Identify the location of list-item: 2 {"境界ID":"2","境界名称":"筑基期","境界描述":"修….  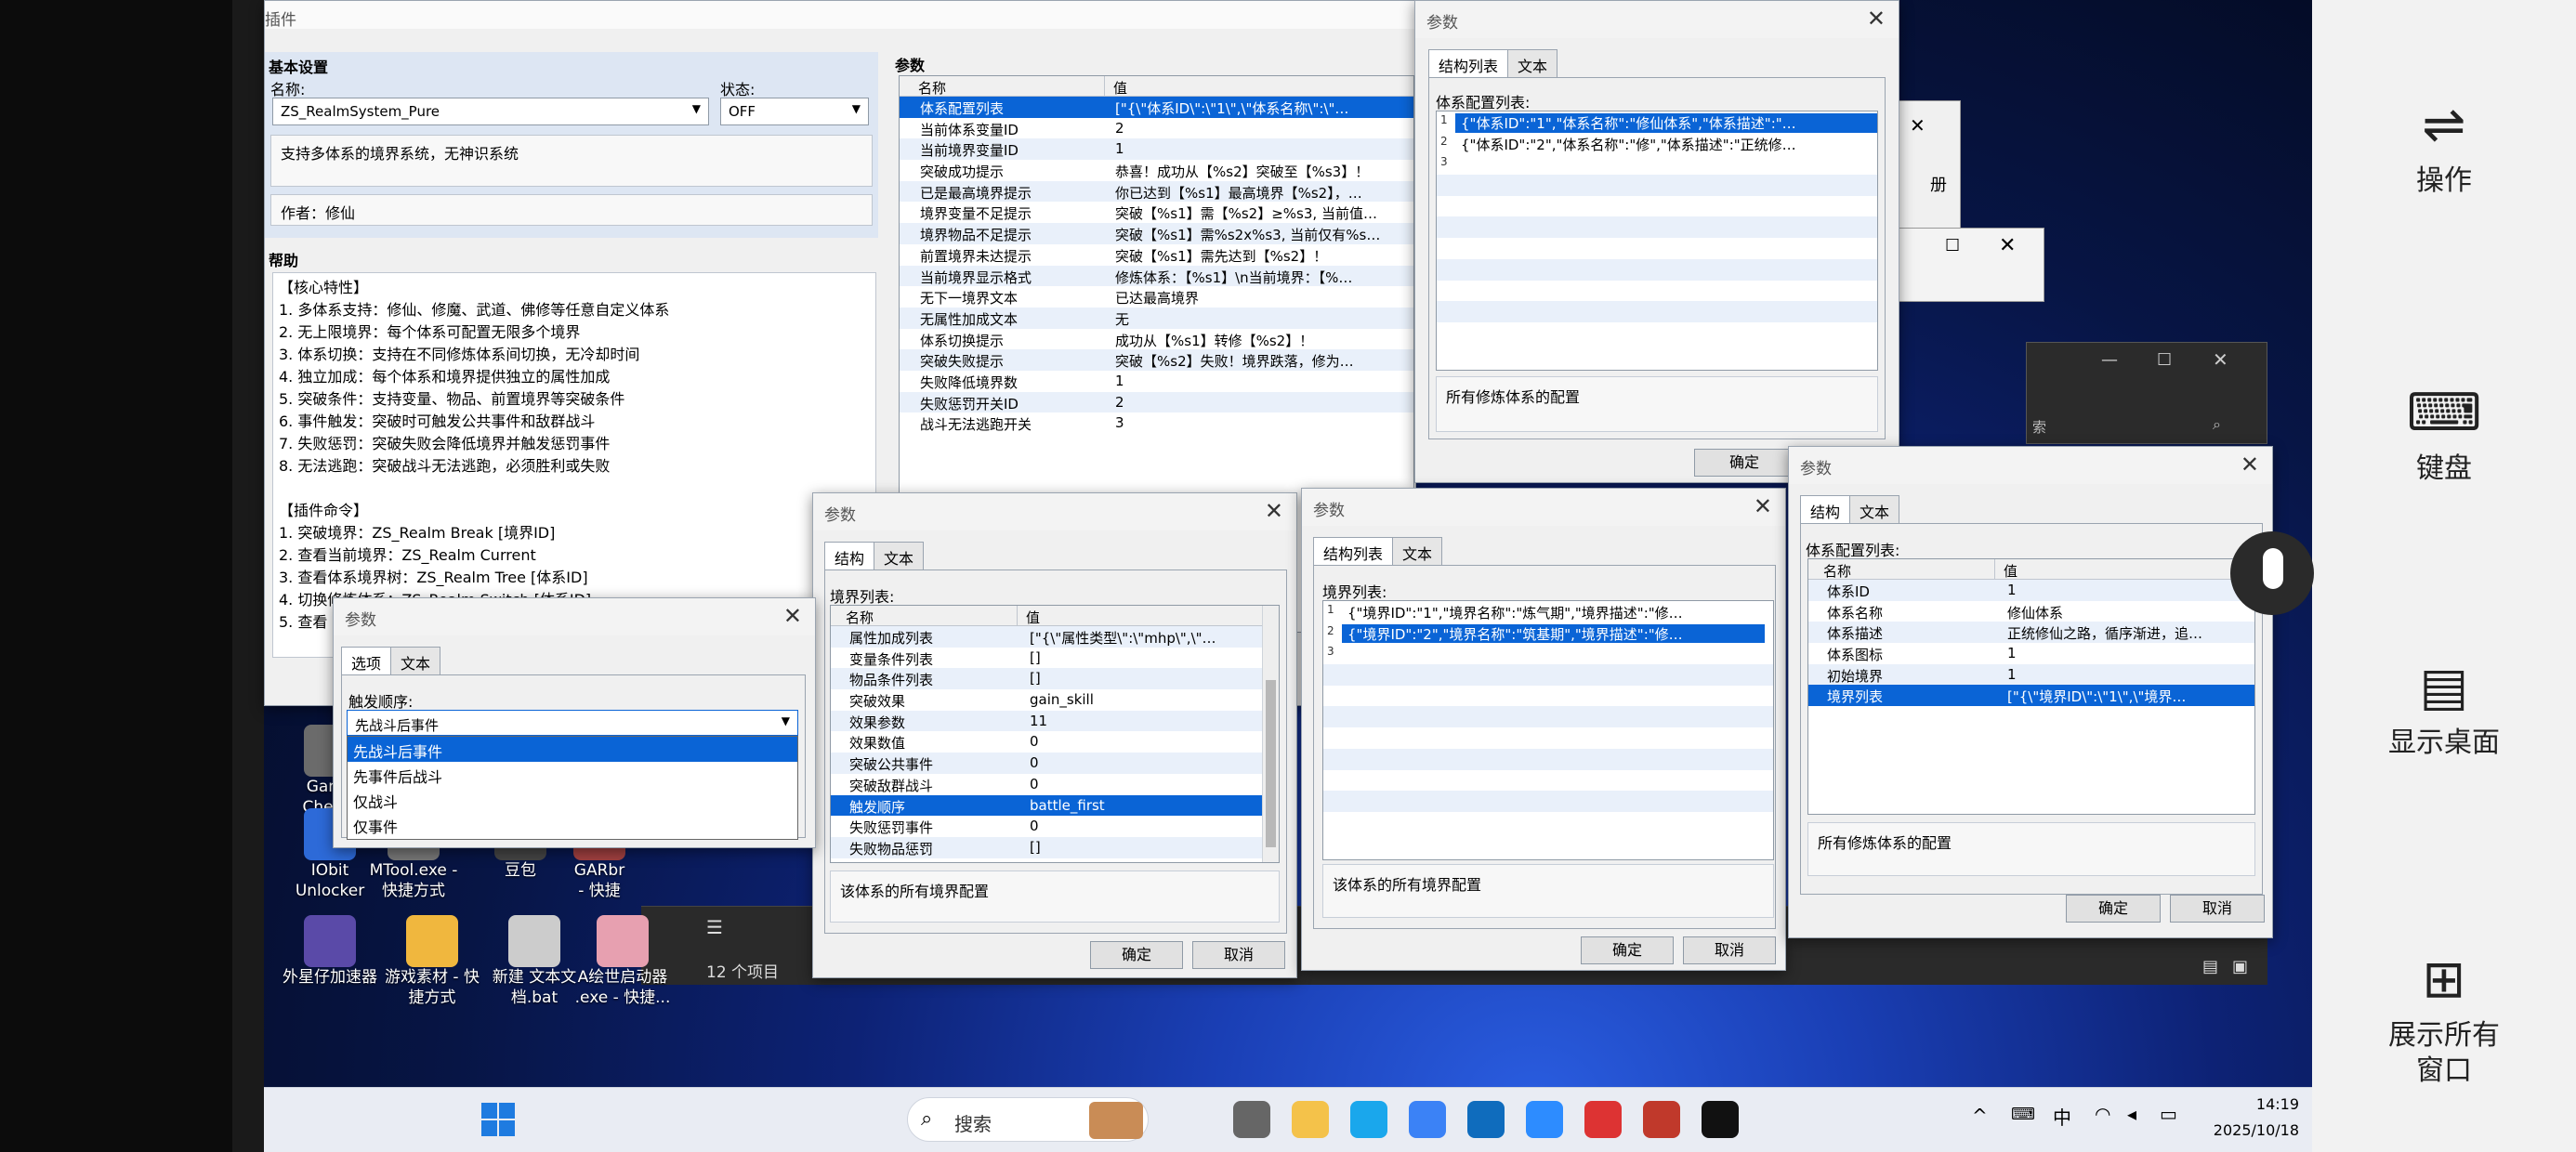
(1548, 633).